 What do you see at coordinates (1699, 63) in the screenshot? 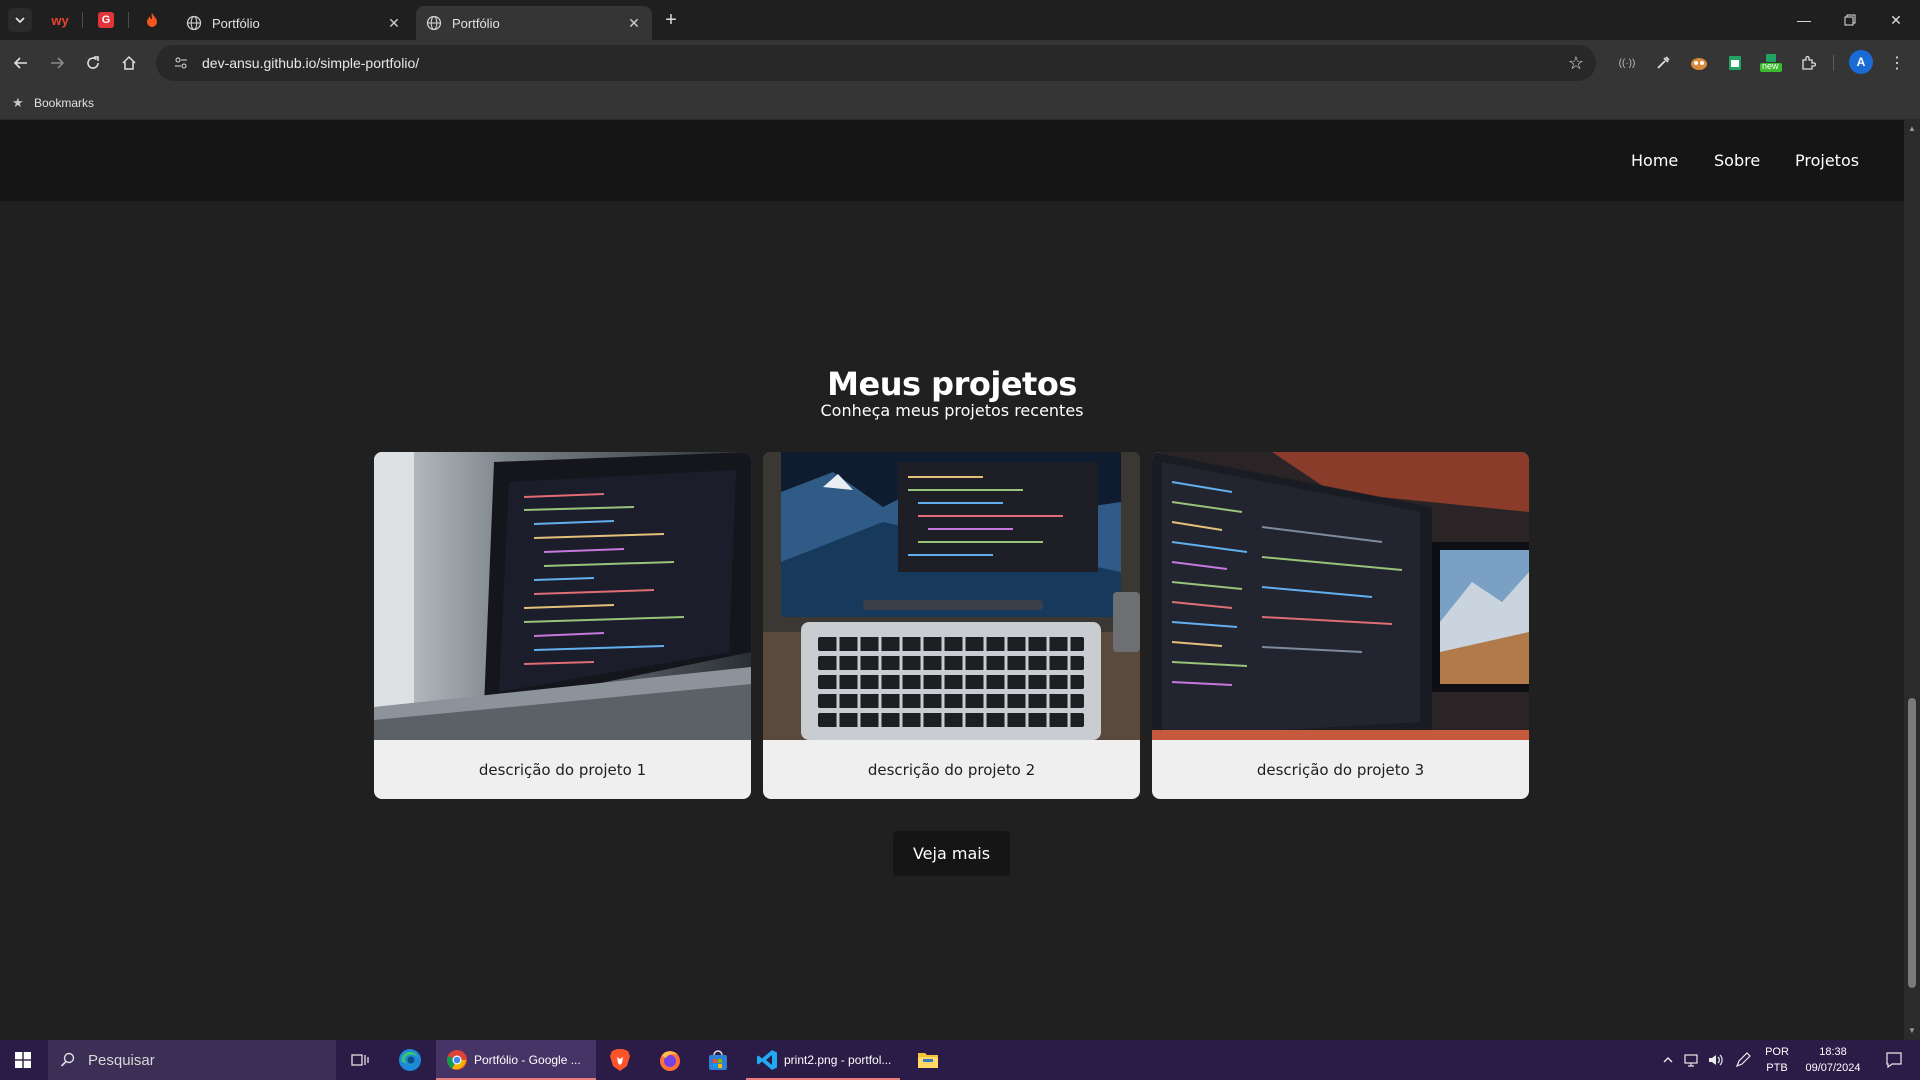
I see `mascot-extension-icon` at bounding box center [1699, 63].